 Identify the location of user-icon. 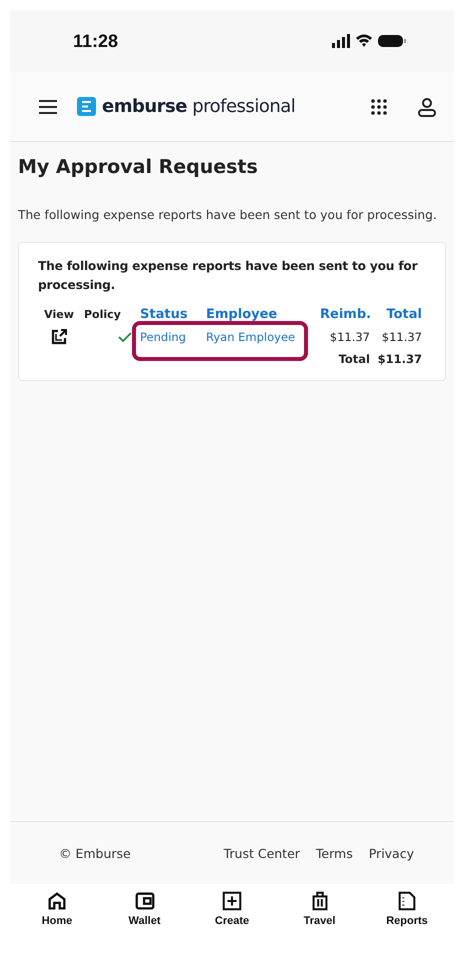
(427, 106).